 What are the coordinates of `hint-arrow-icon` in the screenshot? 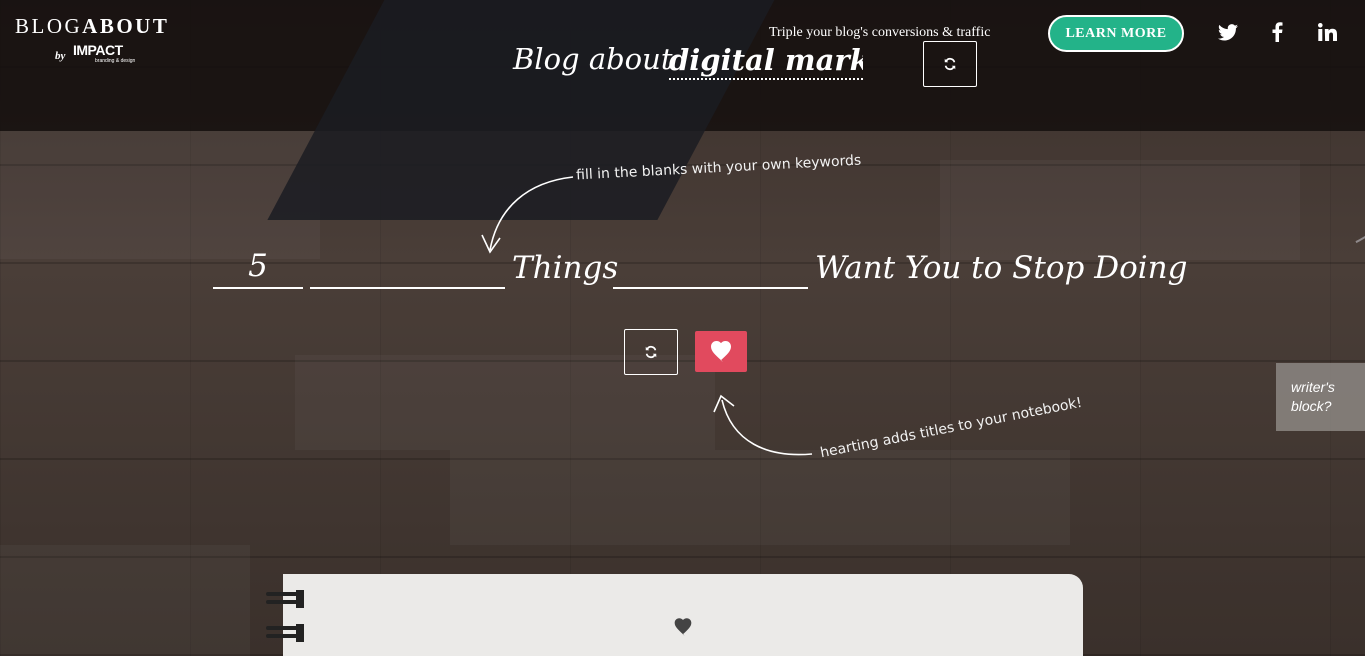 It's located at (763, 425).